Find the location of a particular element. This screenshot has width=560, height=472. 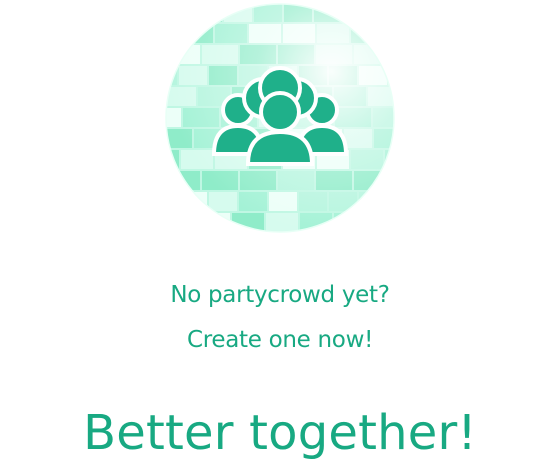

create-prompt: Create one now! is located at coordinates (280, 340).